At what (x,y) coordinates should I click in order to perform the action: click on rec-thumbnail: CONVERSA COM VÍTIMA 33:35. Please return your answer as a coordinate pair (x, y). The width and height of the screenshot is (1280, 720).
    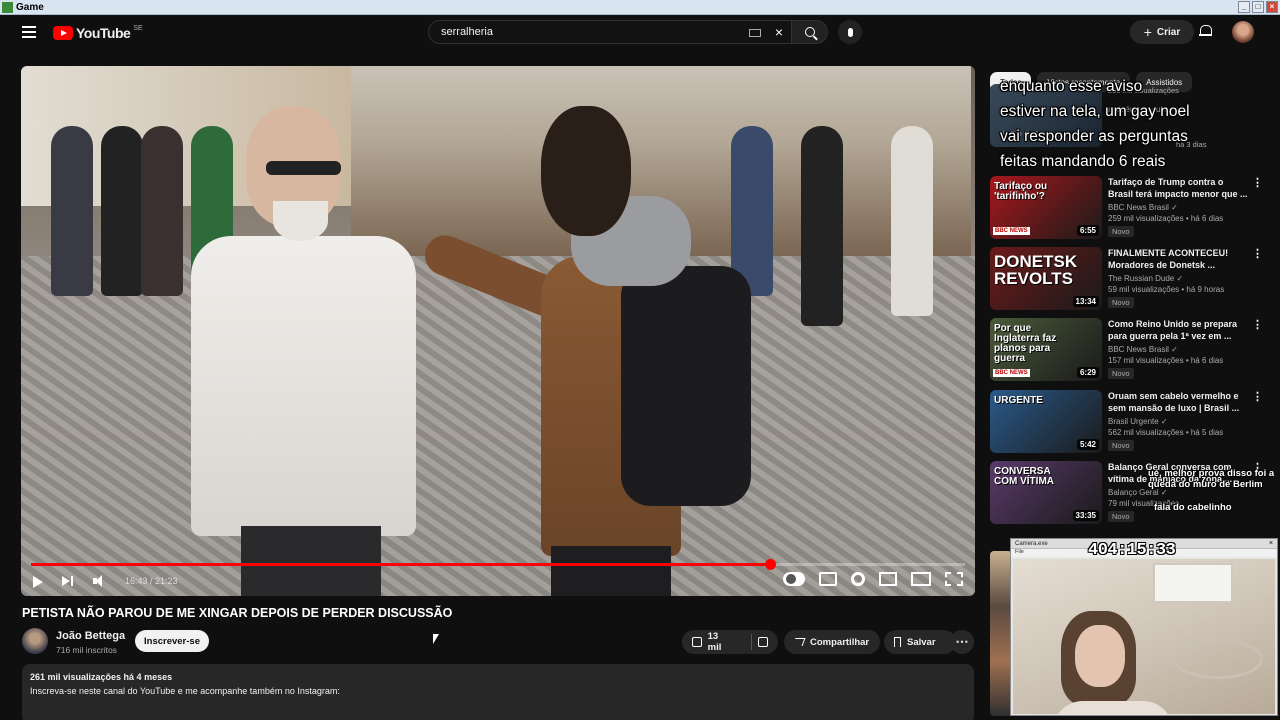
    Looking at the image, I should click on (1046, 492).